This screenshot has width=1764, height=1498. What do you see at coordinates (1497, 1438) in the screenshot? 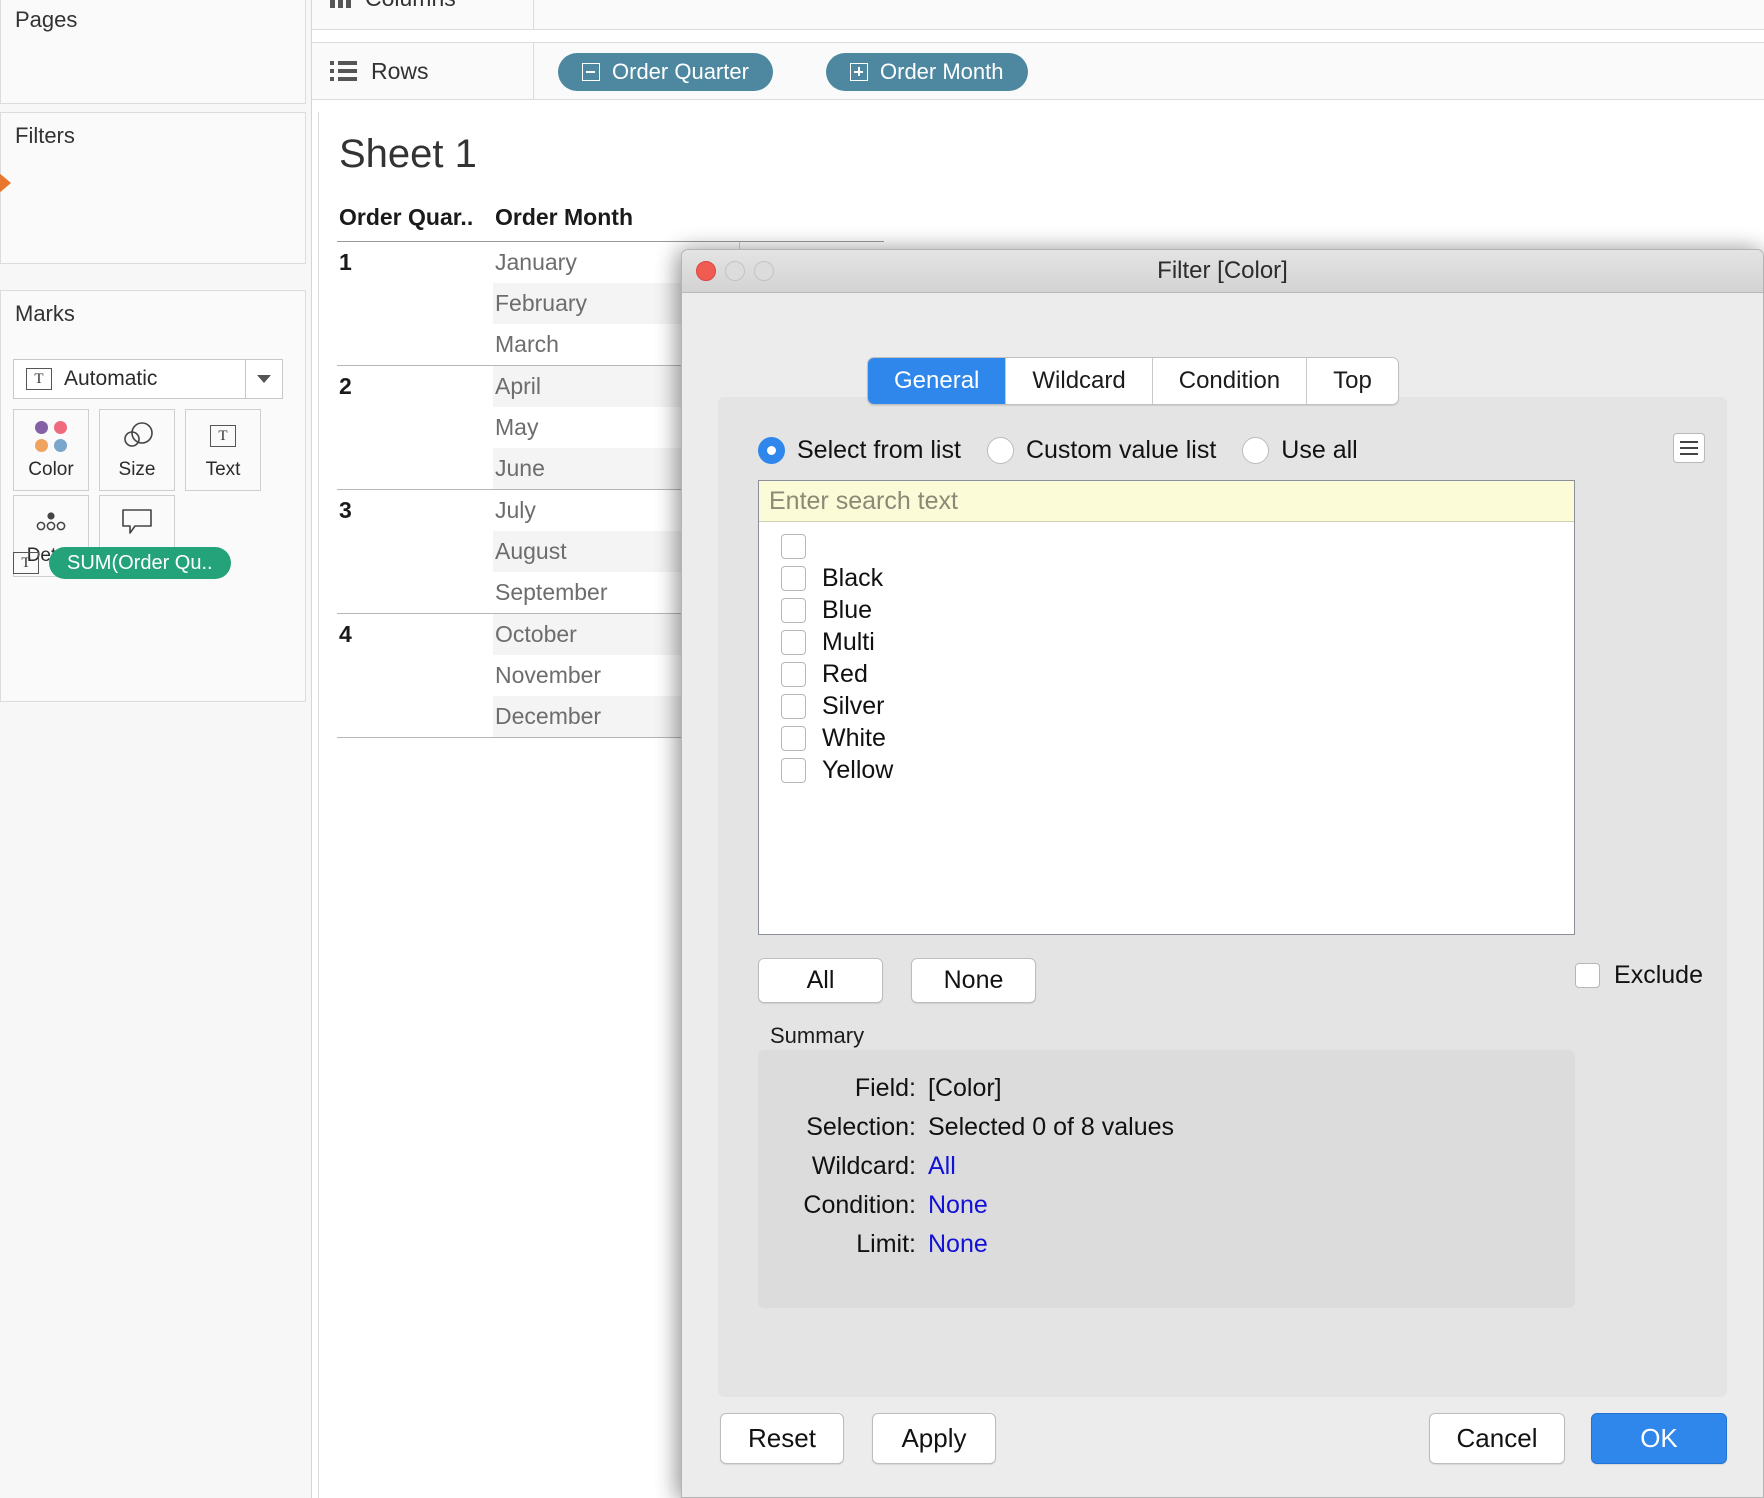
I see `cancel-button: Cancel` at bounding box center [1497, 1438].